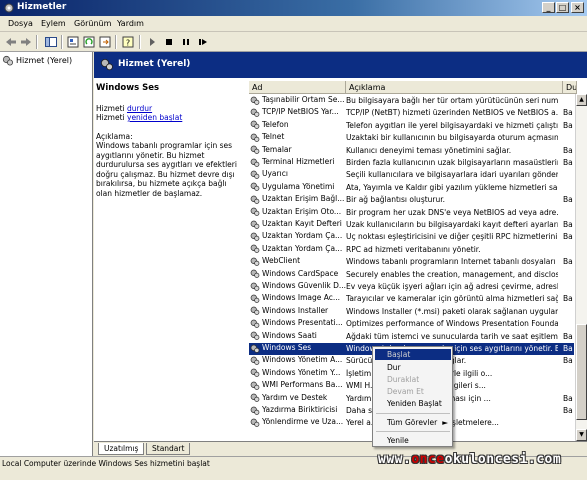 The height and width of the screenshot is (480, 587). I want to click on watermark-prefix: www., so click(395, 459).